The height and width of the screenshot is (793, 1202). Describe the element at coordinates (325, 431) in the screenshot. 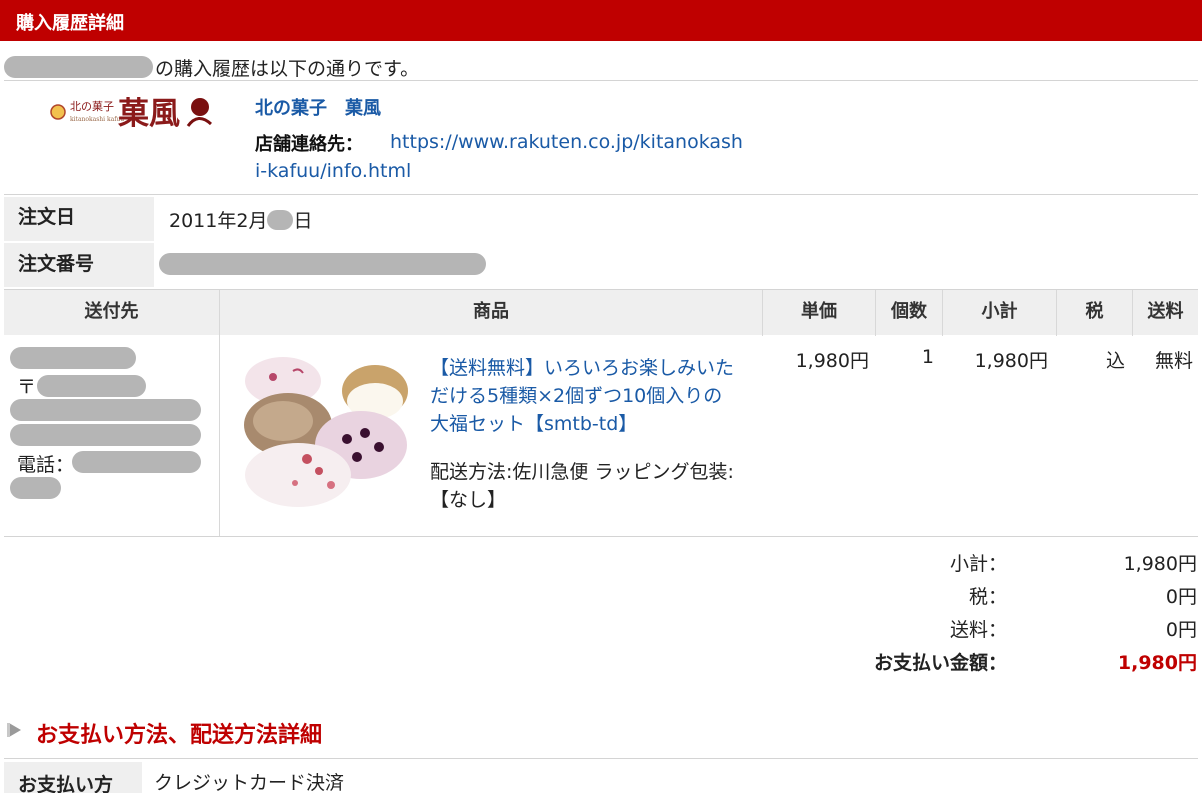

I see `product-image` at that location.